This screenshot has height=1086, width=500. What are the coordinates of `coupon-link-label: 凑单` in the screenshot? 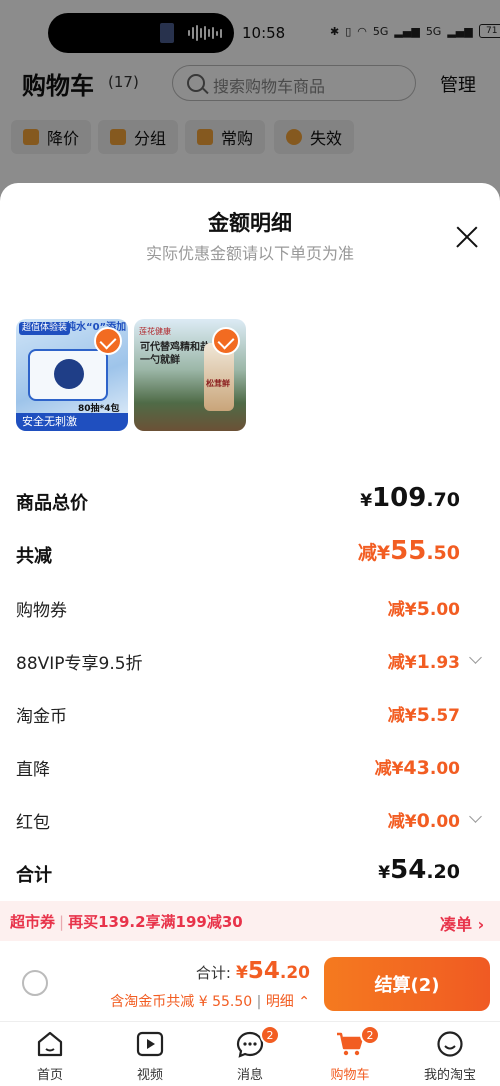 It's located at (456, 924).